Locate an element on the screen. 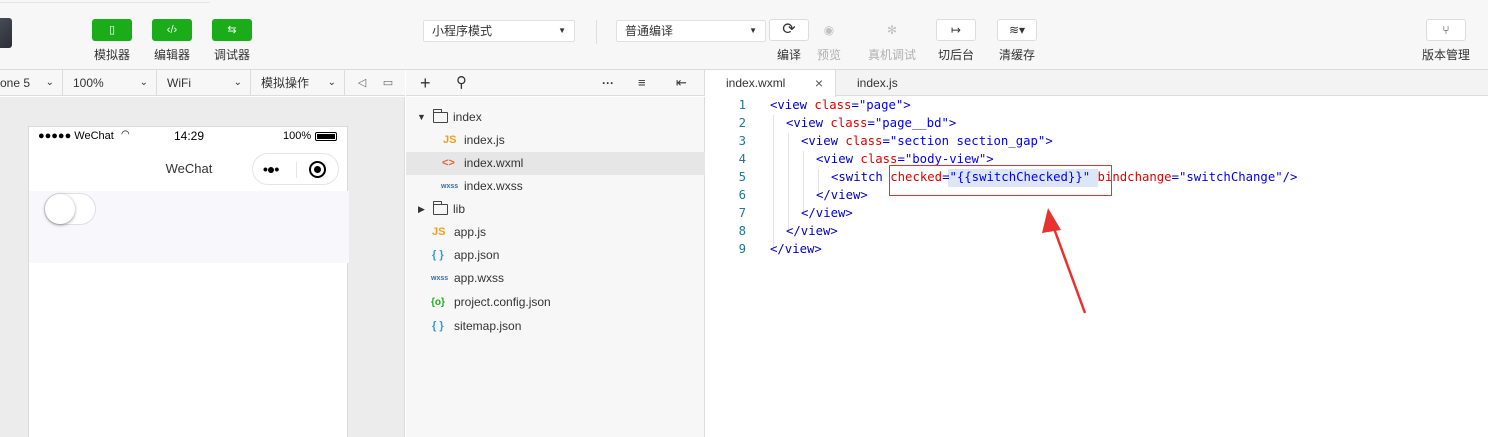 The height and width of the screenshot is (437, 1488). capsule-divider is located at coordinates (296, 170).